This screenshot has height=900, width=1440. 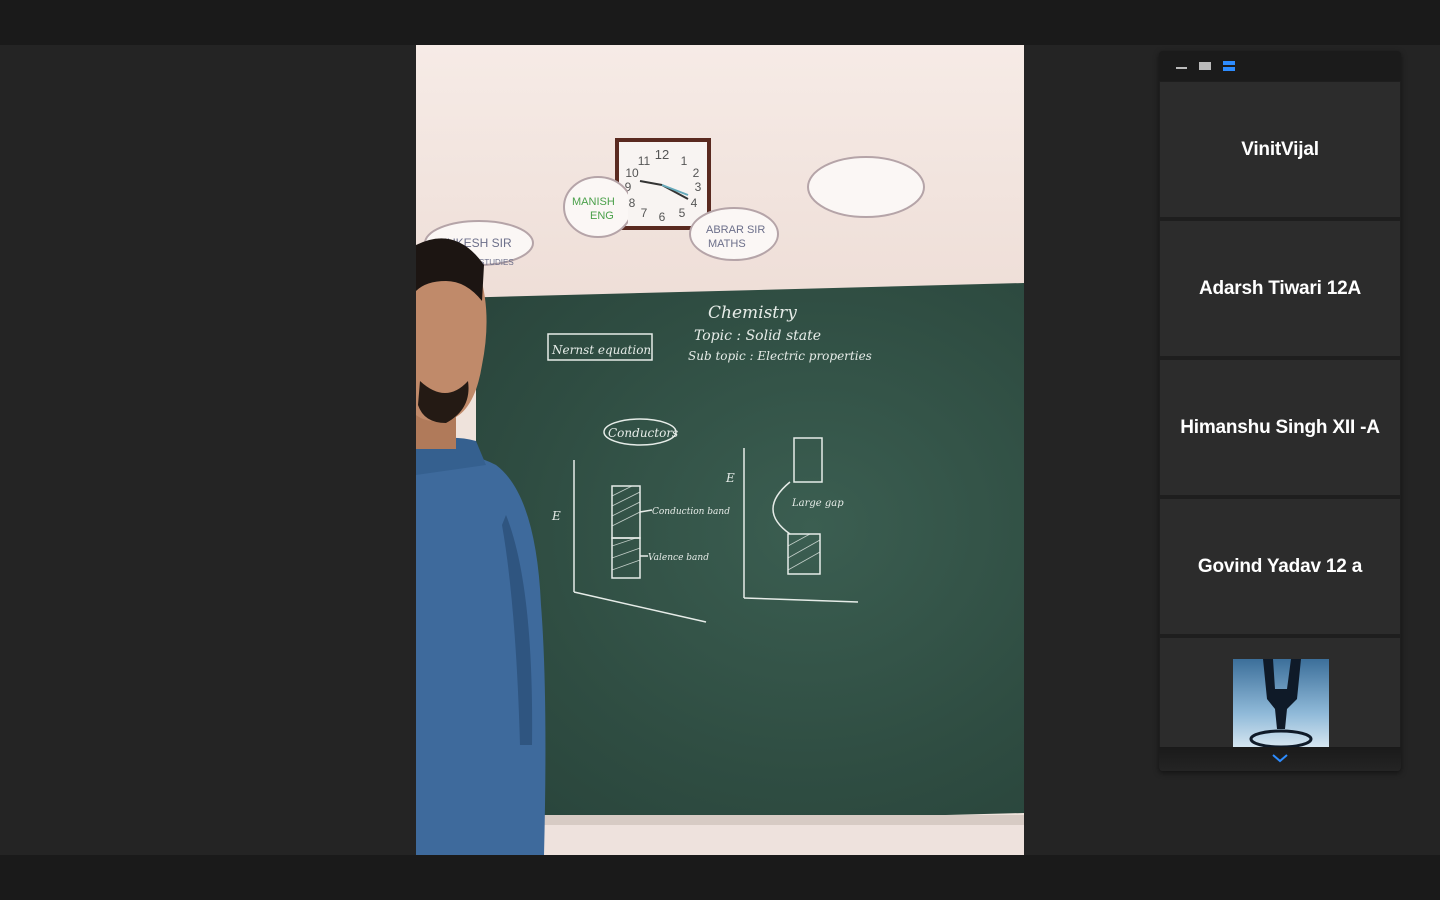 What do you see at coordinates (593, 202) in the screenshot?
I see `wall-label-text: MANISH` at bounding box center [593, 202].